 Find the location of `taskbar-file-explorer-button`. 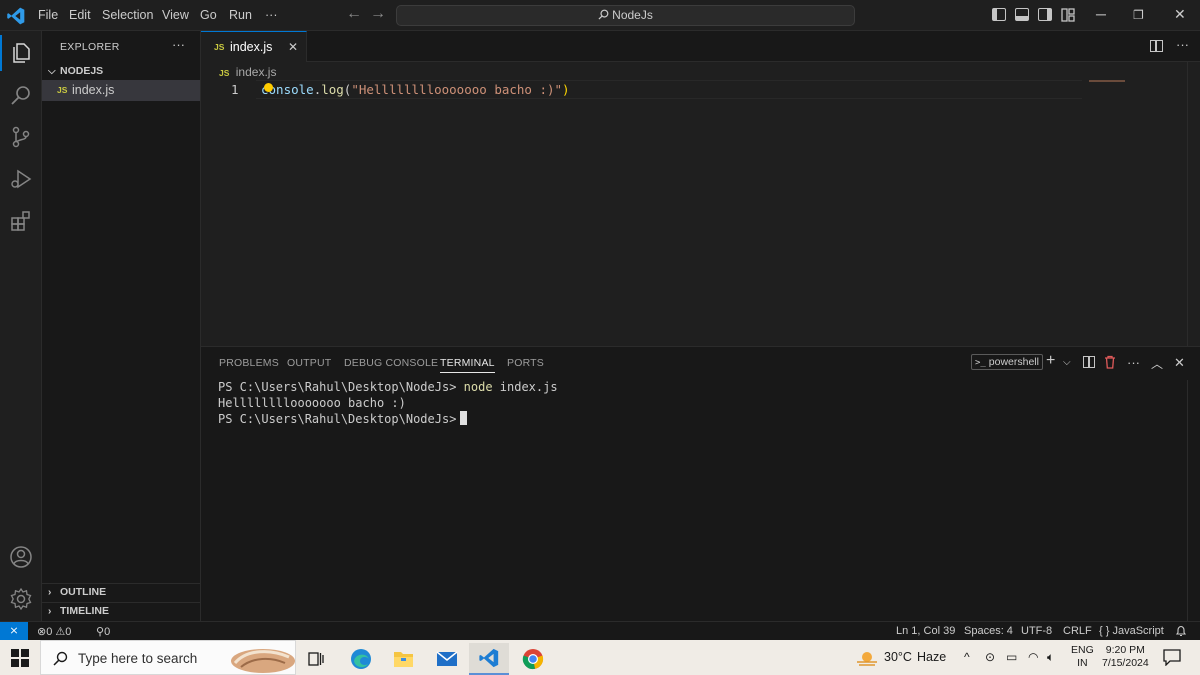

taskbar-file-explorer-button is located at coordinates (403, 659).